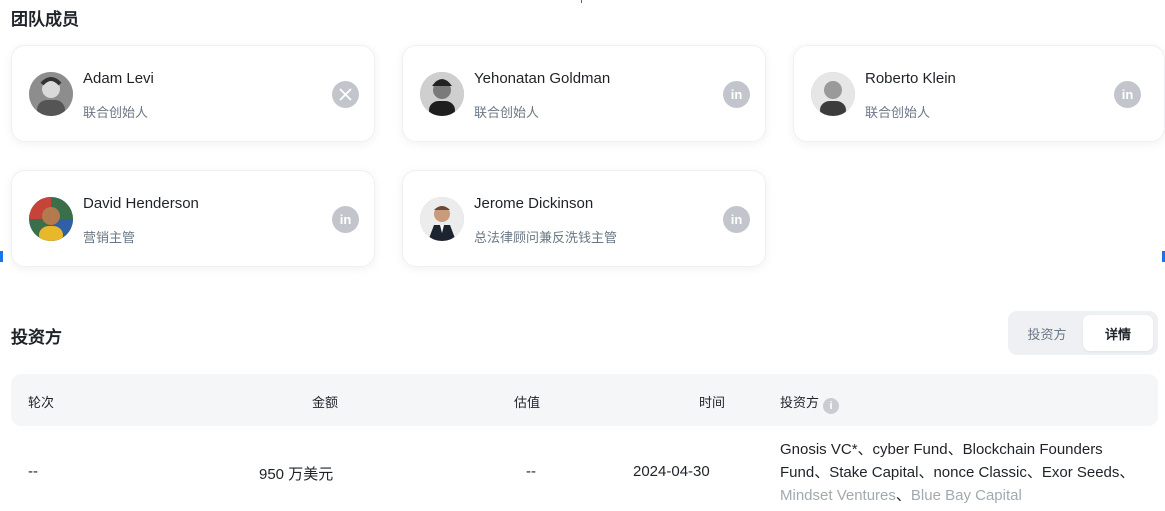 This screenshot has width=1165, height=511. I want to click on column-header-investors-label: 投资方, so click(800, 402).